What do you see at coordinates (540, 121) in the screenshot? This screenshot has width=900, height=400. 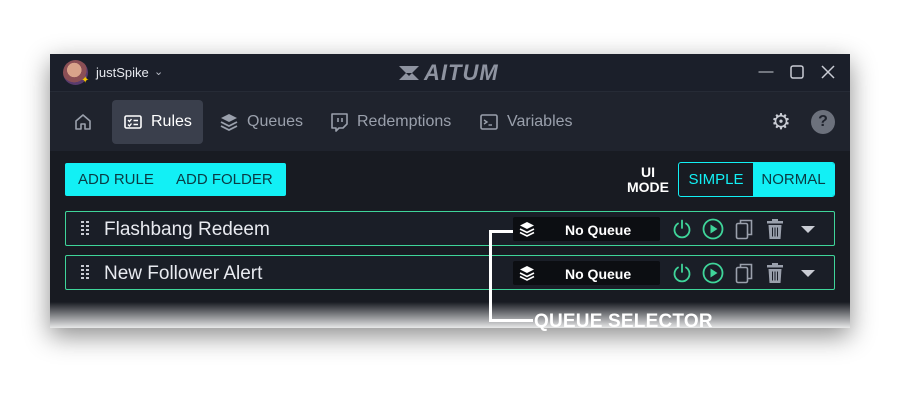 I see `nav-label-variables: Variables` at bounding box center [540, 121].